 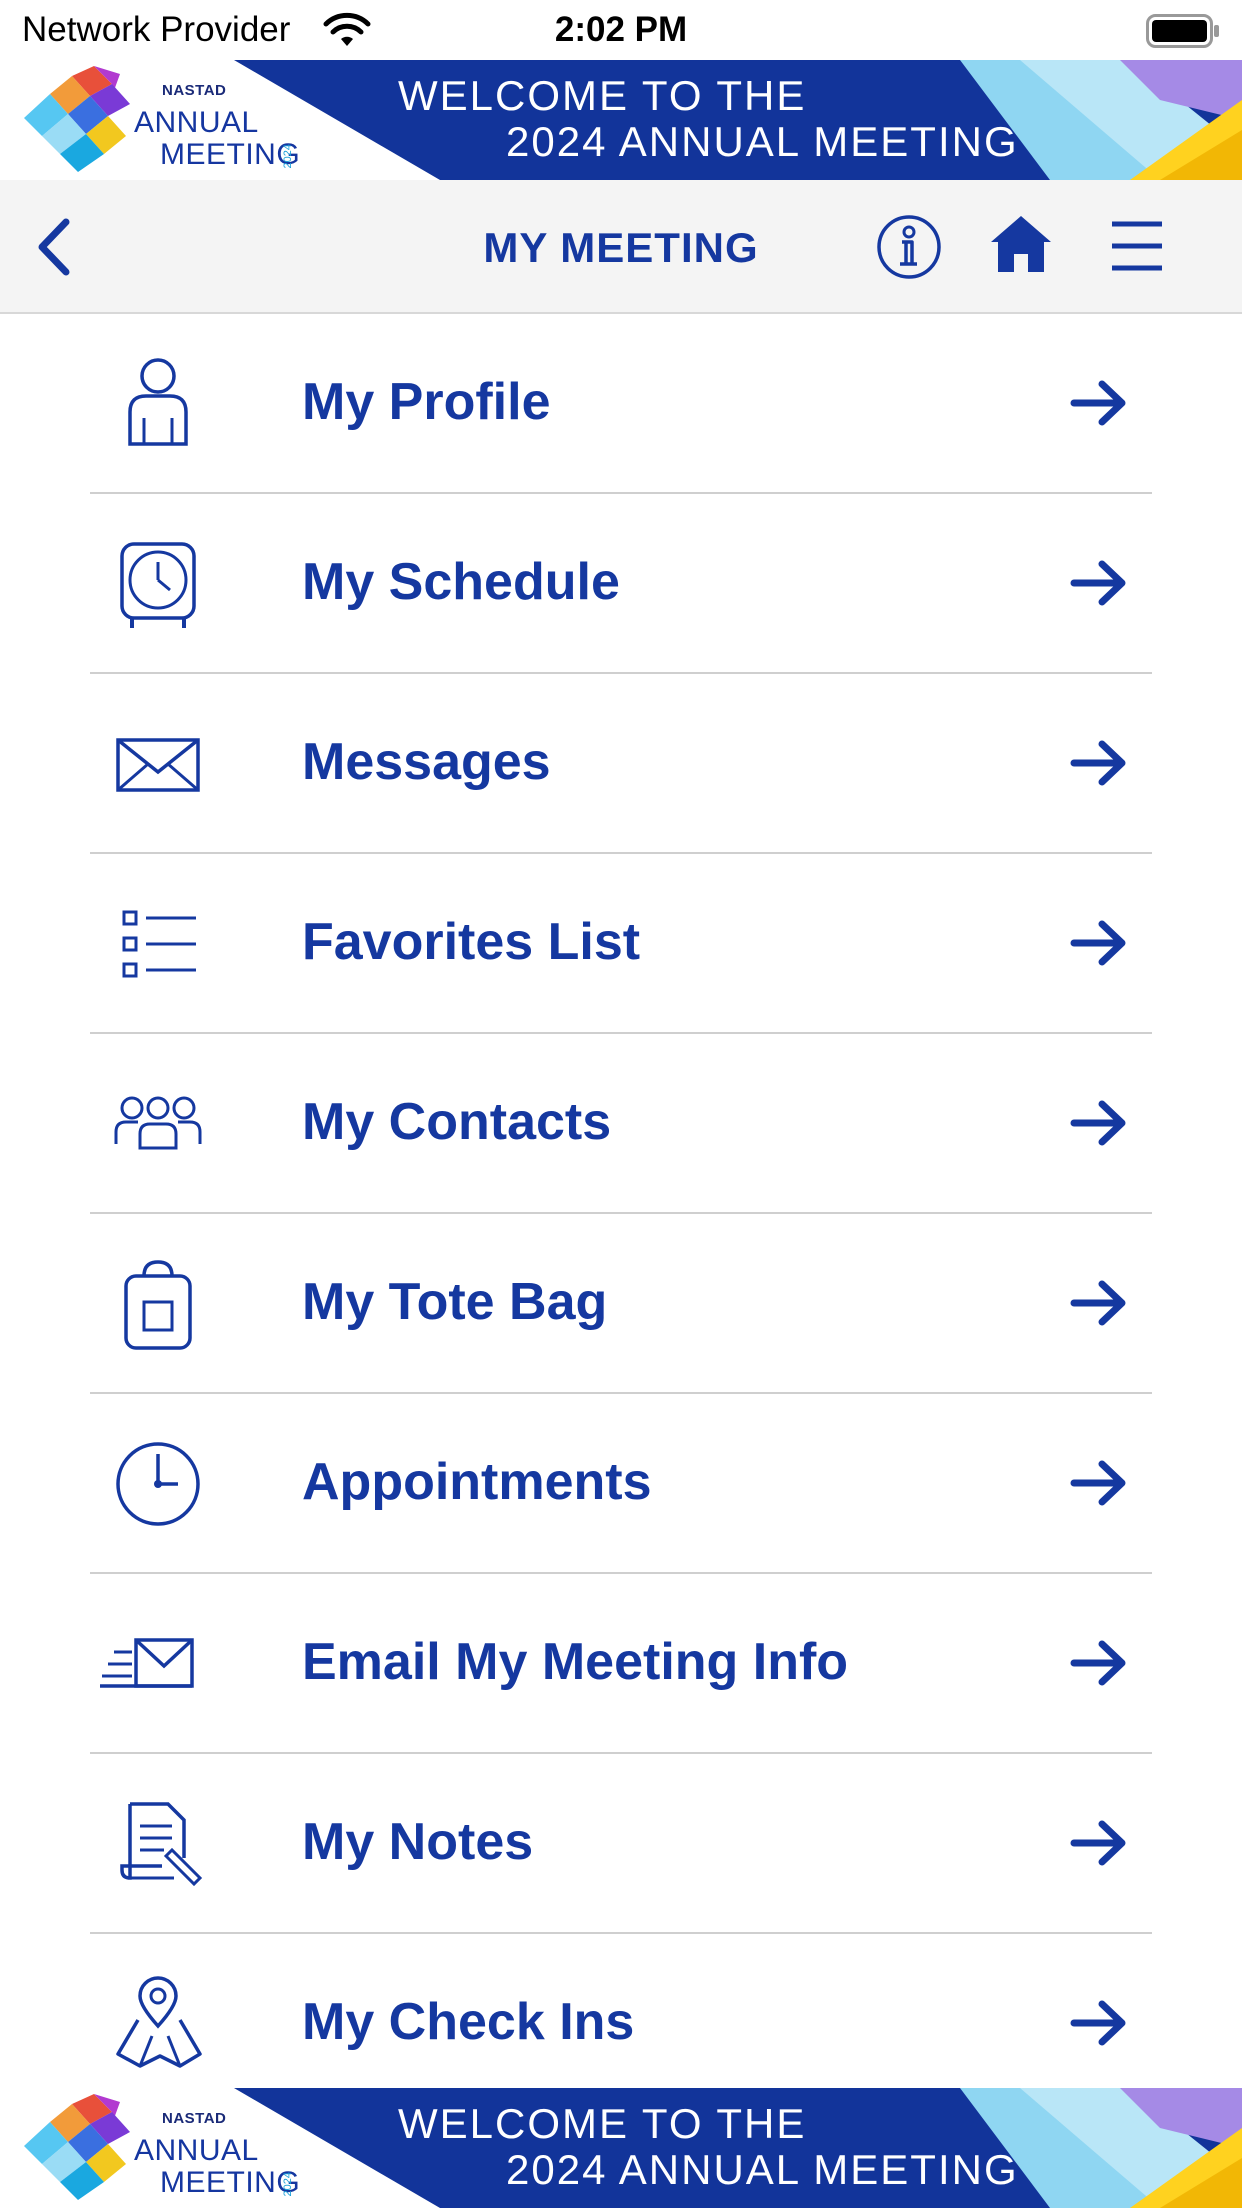 I want to click on menu-item-email-my-meeting-info: Email My Meeting Info, so click(x=621, y=1664).